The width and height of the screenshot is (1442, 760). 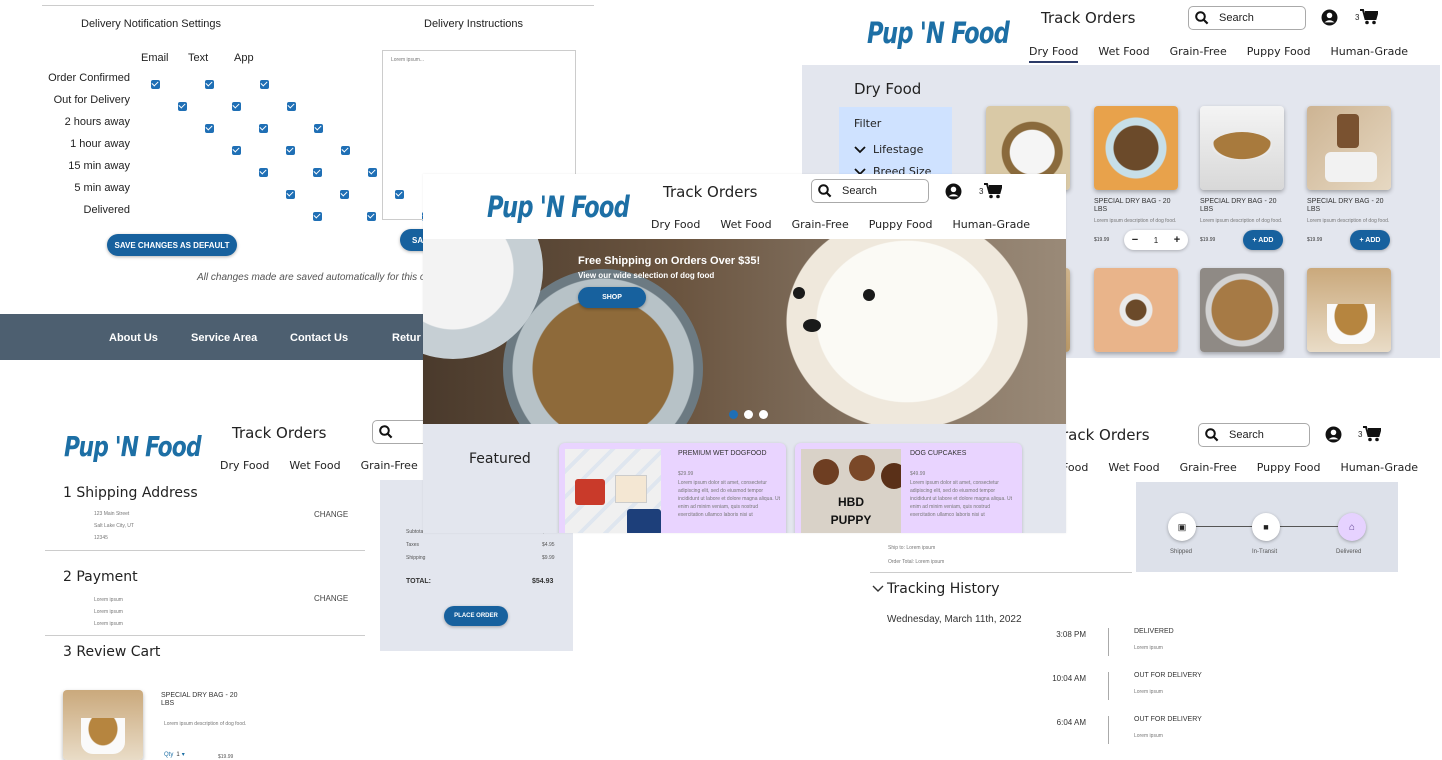 What do you see at coordinates (99, 166) in the screenshot?
I see `setting-row-label: 15 min away` at bounding box center [99, 166].